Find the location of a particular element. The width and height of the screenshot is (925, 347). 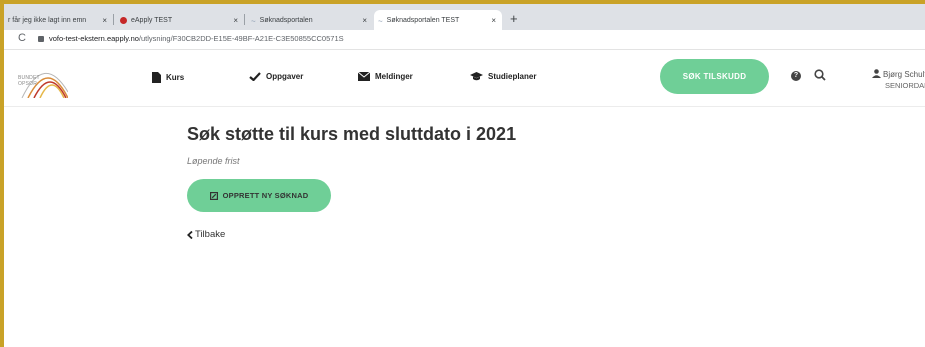

envelope-icon is located at coordinates (364, 76).